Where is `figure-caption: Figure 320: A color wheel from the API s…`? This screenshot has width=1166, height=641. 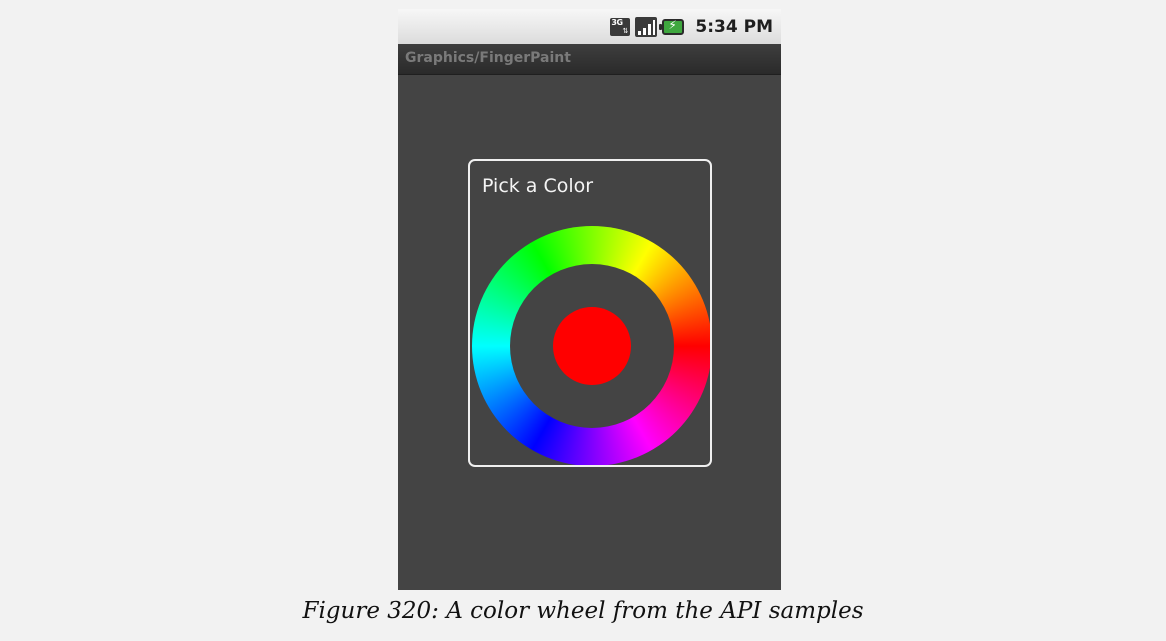
figure-caption: Figure 320: A color wheel from the API s… is located at coordinates (583, 611).